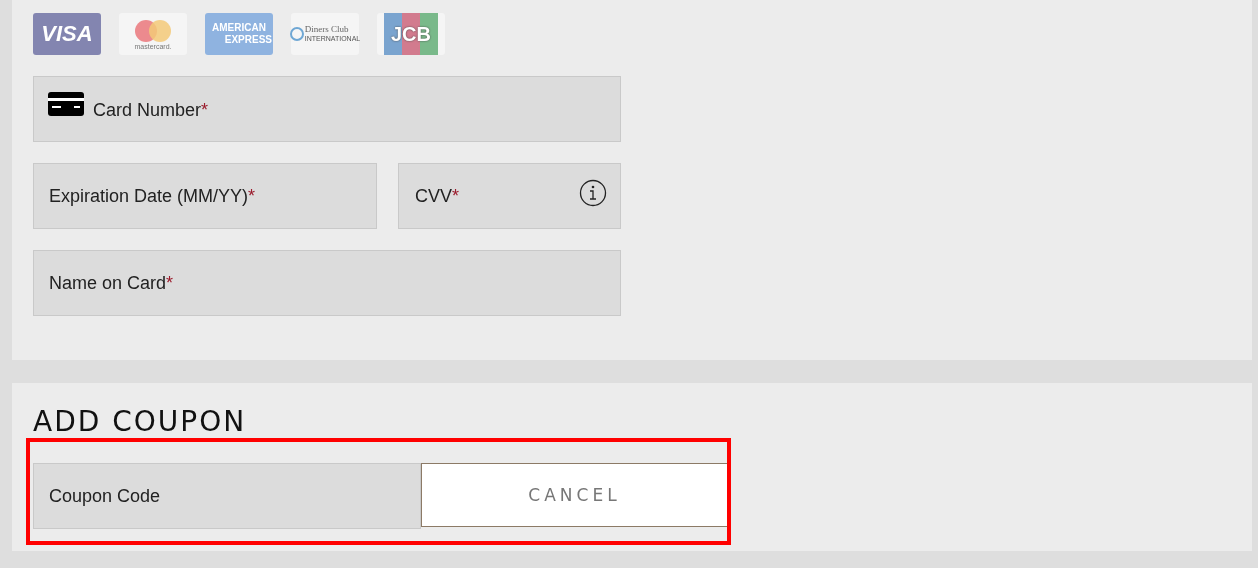  What do you see at coordinates (105, 496) in the screenshot?
I see `field-placeholder: Coupon Code` at bounding box center [105, 496].